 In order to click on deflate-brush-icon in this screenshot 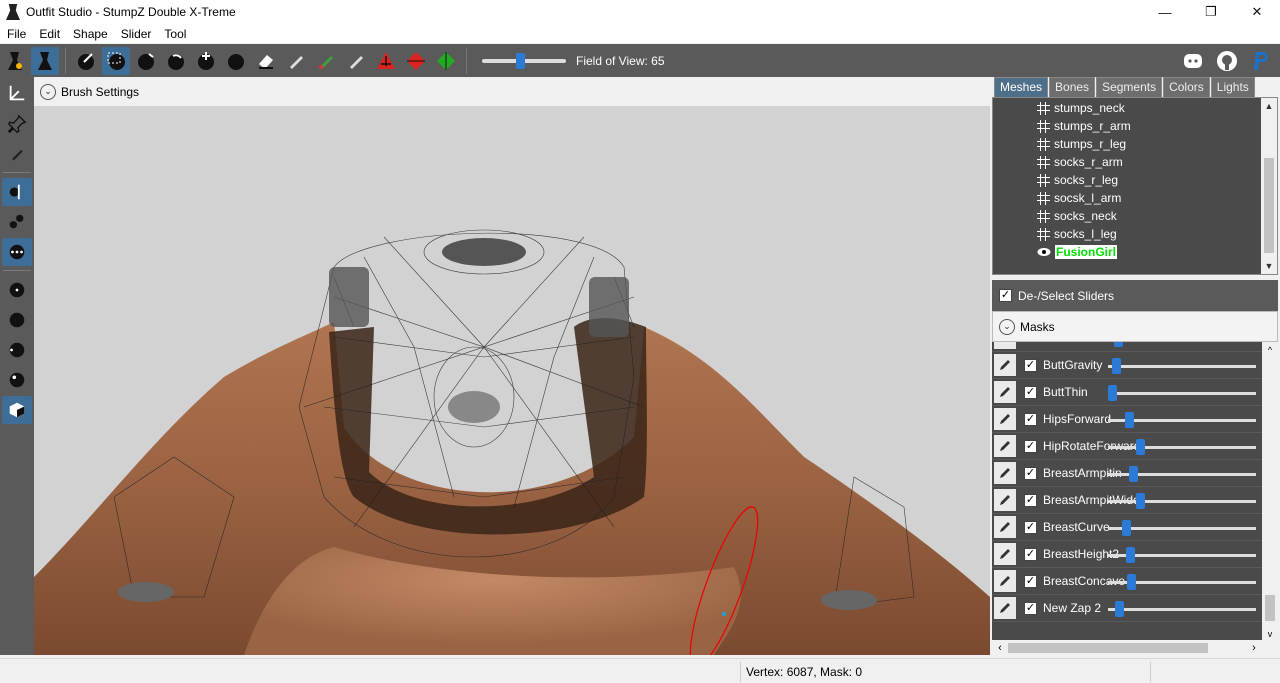, I will do `click(176, 61)`.